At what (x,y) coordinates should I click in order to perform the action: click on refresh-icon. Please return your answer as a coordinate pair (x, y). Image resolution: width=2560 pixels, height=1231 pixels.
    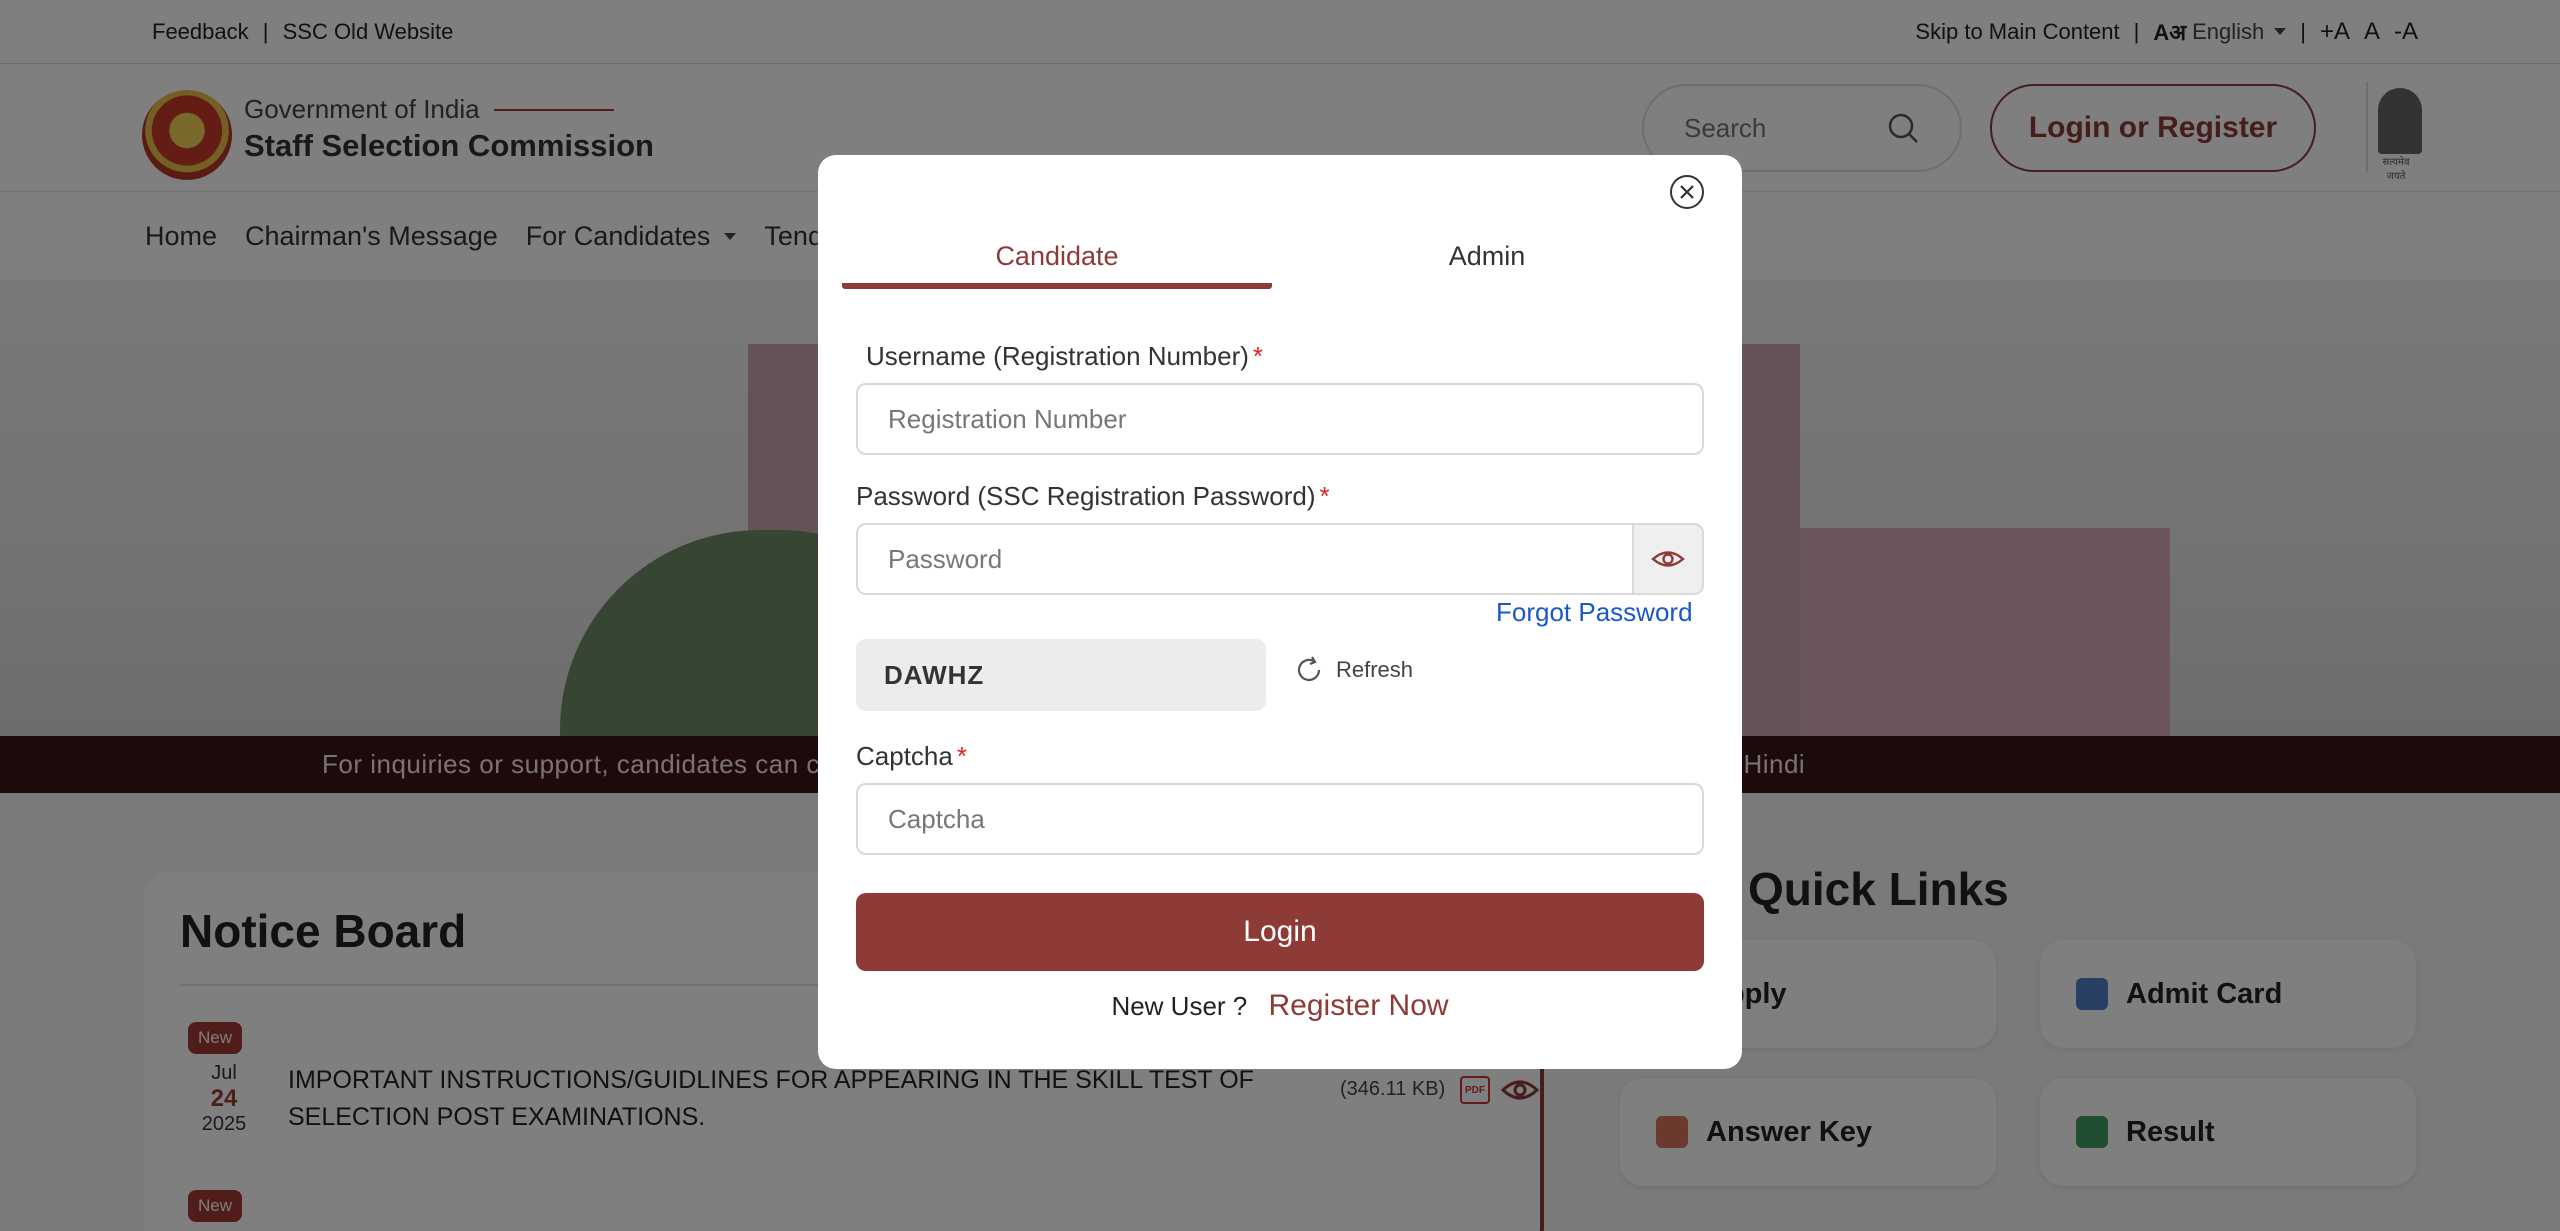
    Looking at the image, I should click on (1309, 669).